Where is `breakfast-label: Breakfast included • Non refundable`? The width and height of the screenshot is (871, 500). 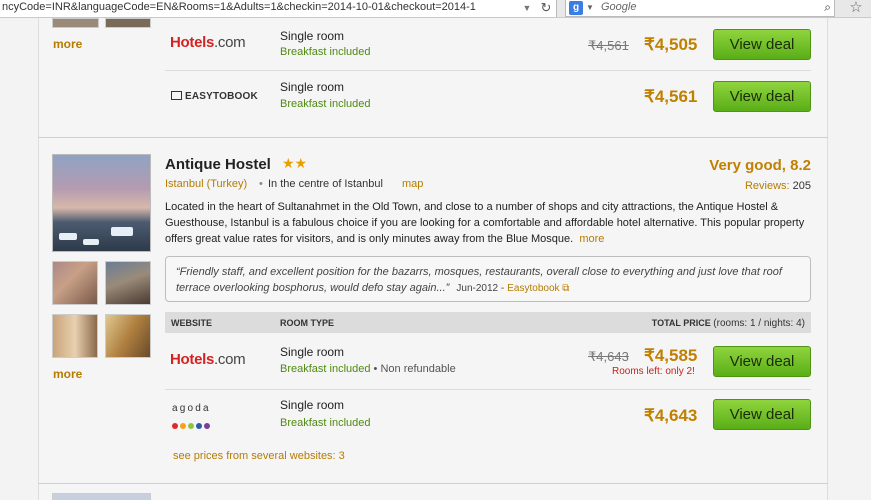
breakfast-label: Breakfast included • Non refundable is located at coordinates (368, 369).